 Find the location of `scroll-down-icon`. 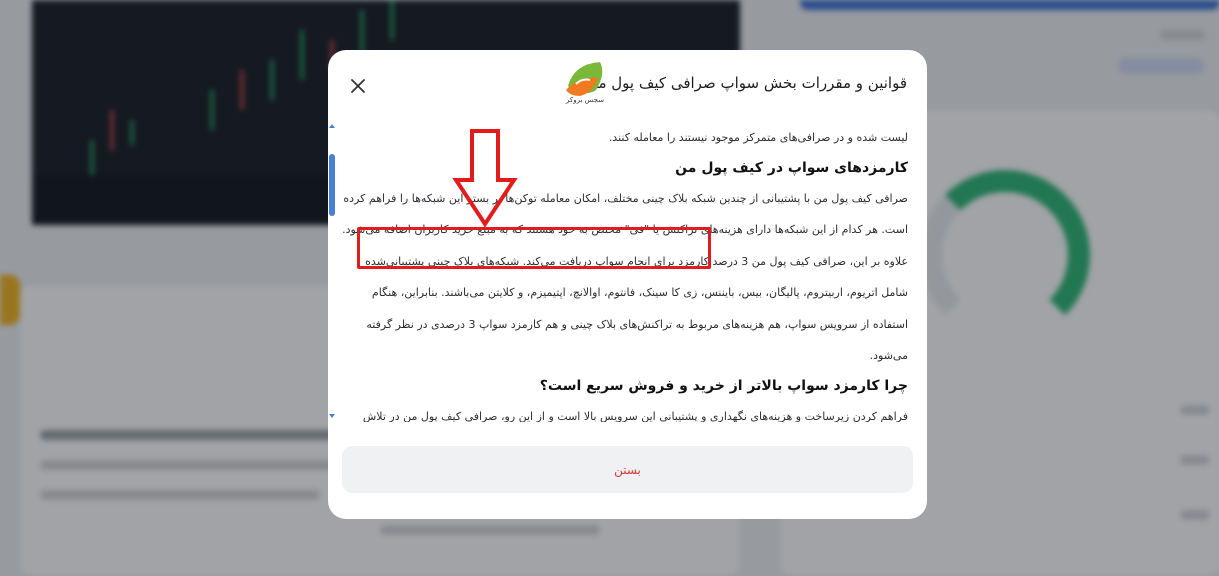

scroll-down-icon is located at coordinates (332, 416).